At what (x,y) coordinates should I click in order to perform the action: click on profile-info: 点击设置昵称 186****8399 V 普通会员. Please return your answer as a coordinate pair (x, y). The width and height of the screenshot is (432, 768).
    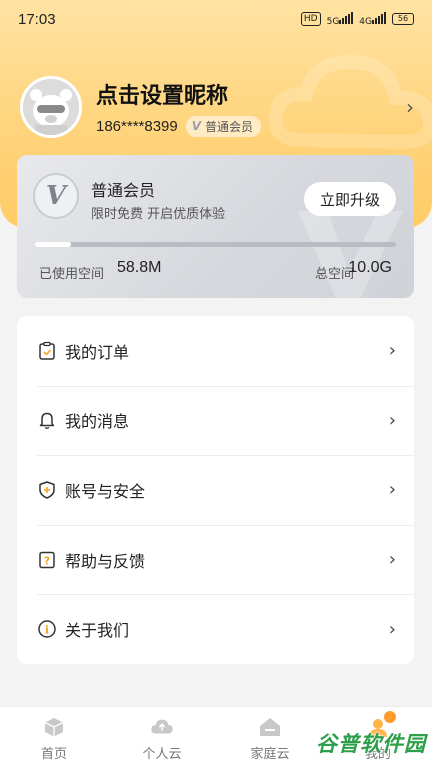
    Looking at the image, I should click on (248, 107).